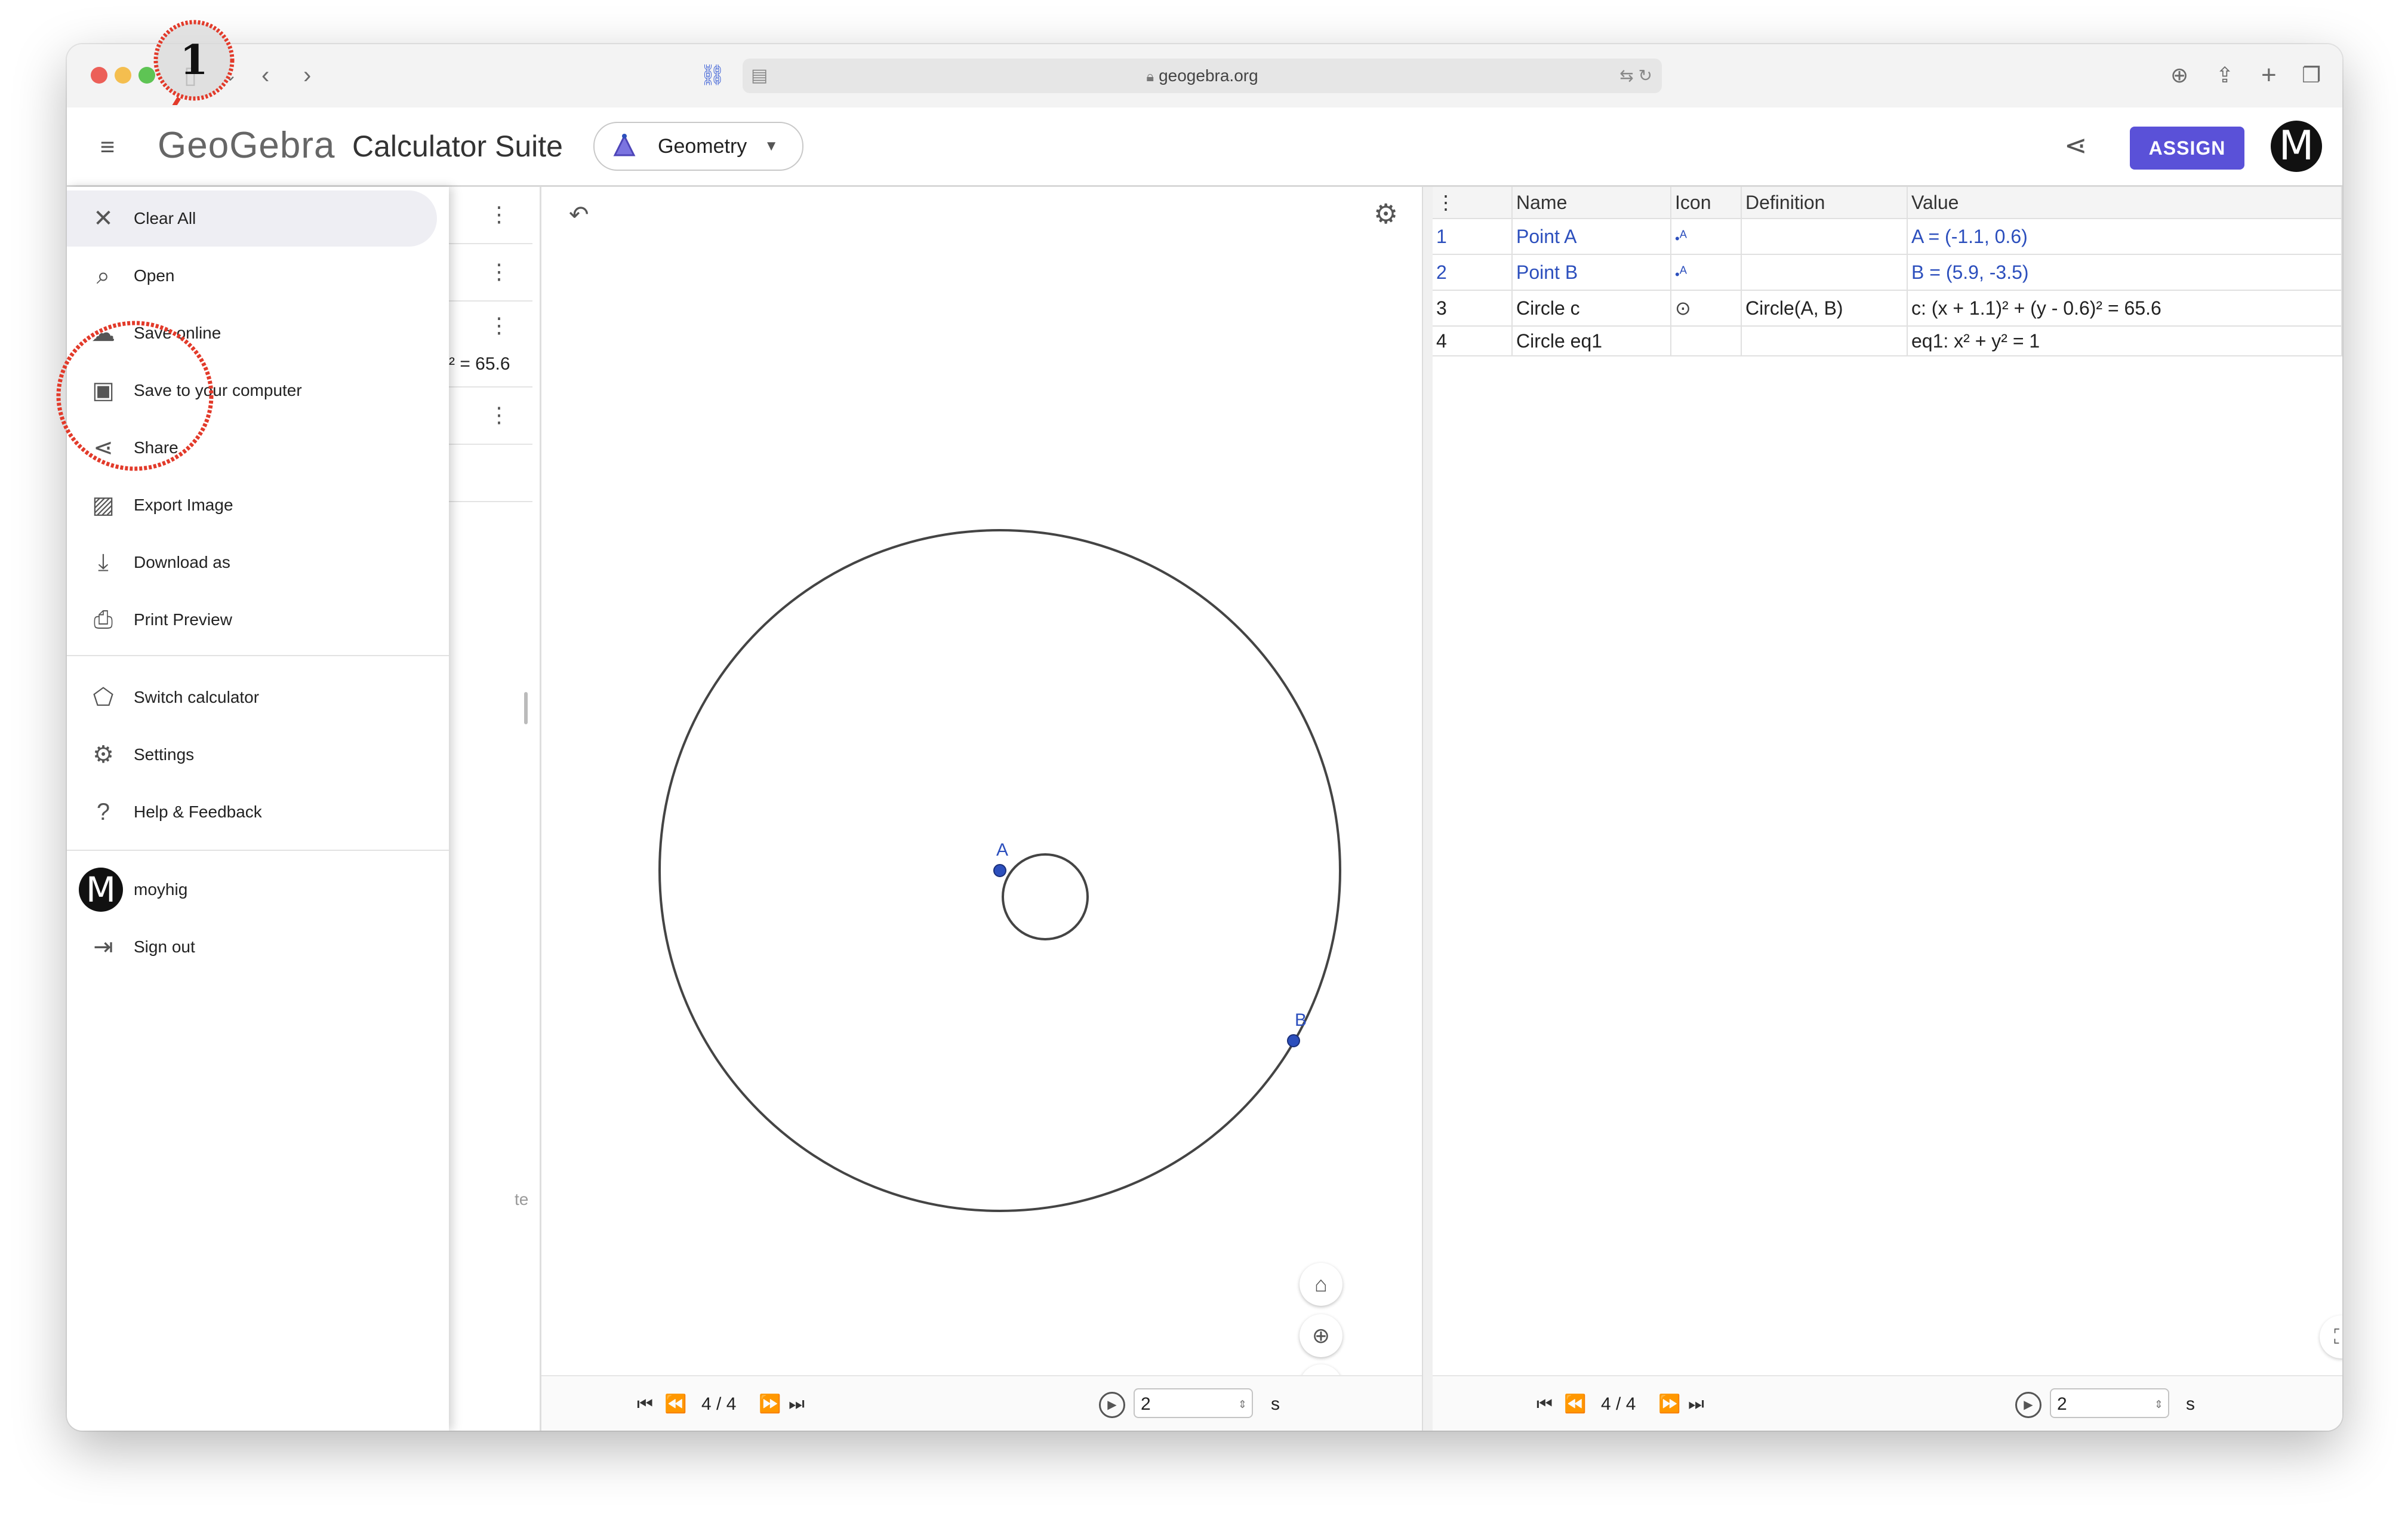 The width and height of the screenshot is (2408, 1519). What do you see at coordinates (1591, 237) in the screenshot?
I see `row-name: Point A` at bounding box center [1591, 237].